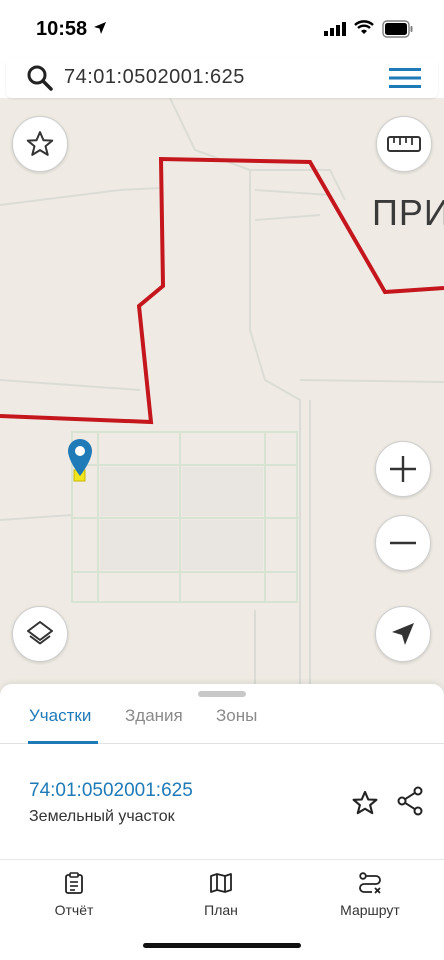  What do you see at coordinates (236, 716) in the screenshot?
I see `tab-zones: Зоны` at bounding box center [236, 716].